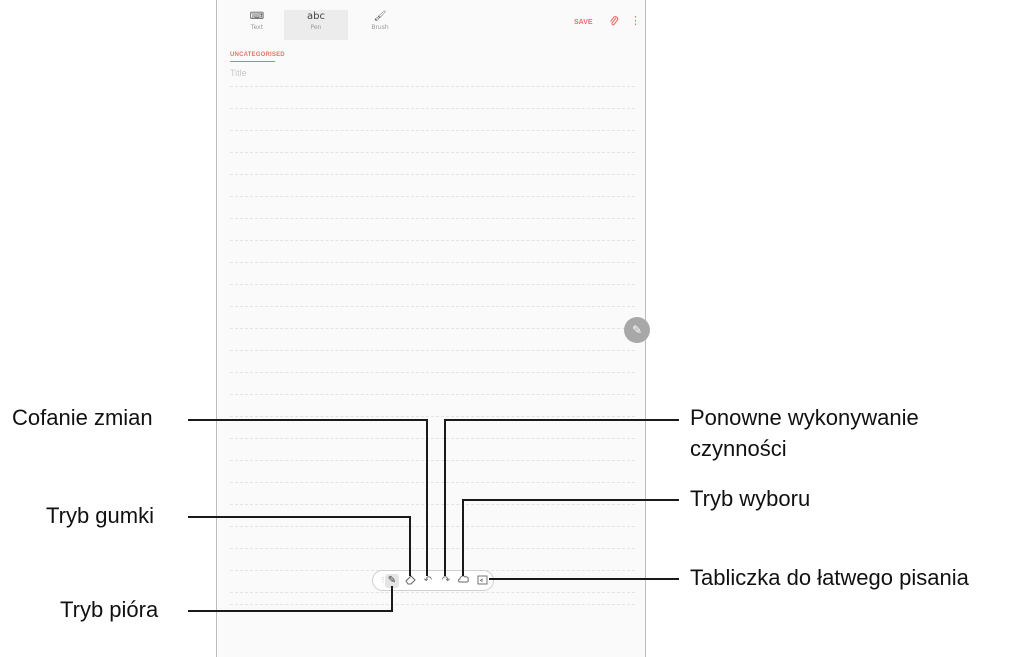 The width and height of the screenshot is (1023, 657). Describe the element at coordinates (100, 515) in the screenshot. I see `eraser-callout: Tryb gumki` at that location.